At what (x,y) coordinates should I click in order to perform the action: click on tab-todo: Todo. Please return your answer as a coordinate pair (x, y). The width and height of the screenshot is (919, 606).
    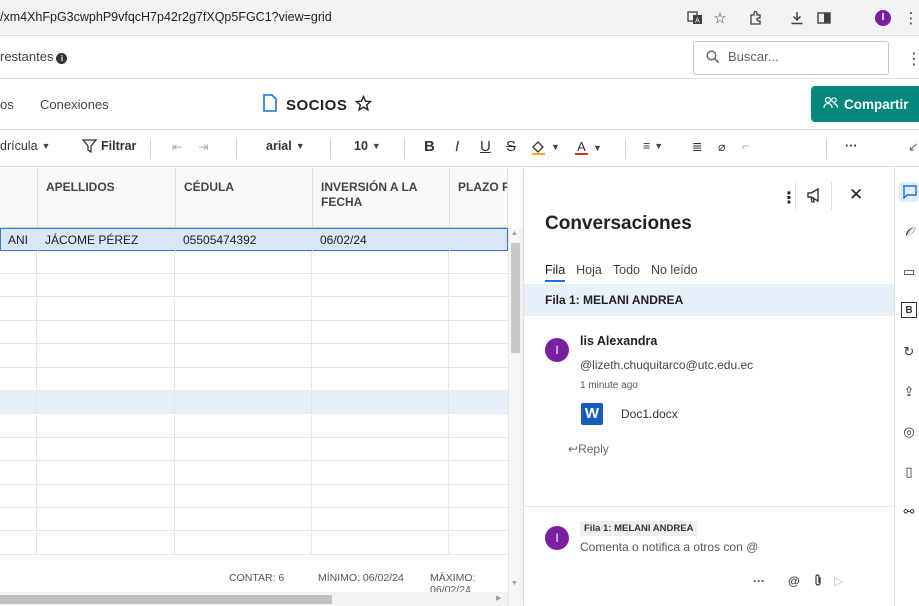
    Looking at the image, I should click on (626, 272).